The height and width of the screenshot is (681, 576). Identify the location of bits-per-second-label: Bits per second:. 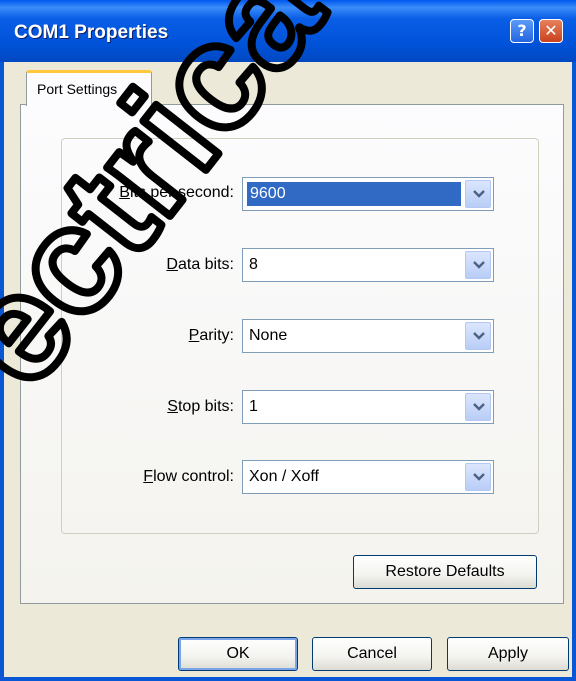
(176, 192).